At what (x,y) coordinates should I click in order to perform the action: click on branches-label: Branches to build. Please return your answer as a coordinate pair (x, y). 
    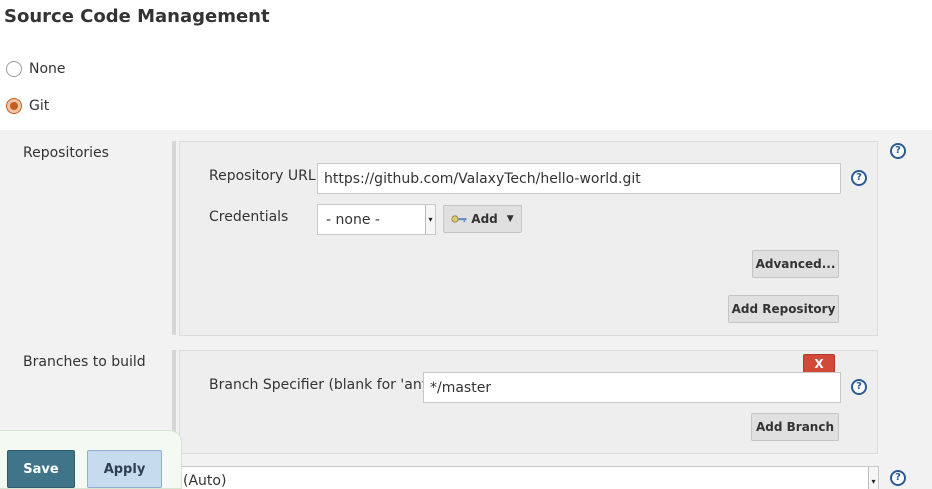
    Looking at the image, I should click on (84, 362).